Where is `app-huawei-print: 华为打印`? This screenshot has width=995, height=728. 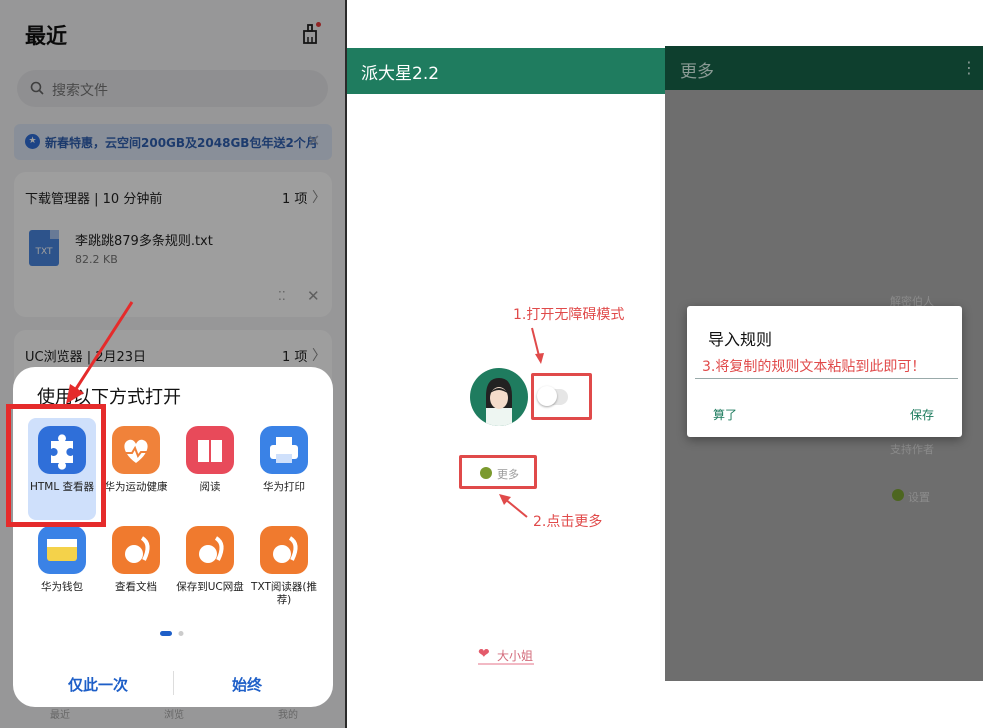 app-huawei-print: 华为打印 is located at coordinates (284, 460).